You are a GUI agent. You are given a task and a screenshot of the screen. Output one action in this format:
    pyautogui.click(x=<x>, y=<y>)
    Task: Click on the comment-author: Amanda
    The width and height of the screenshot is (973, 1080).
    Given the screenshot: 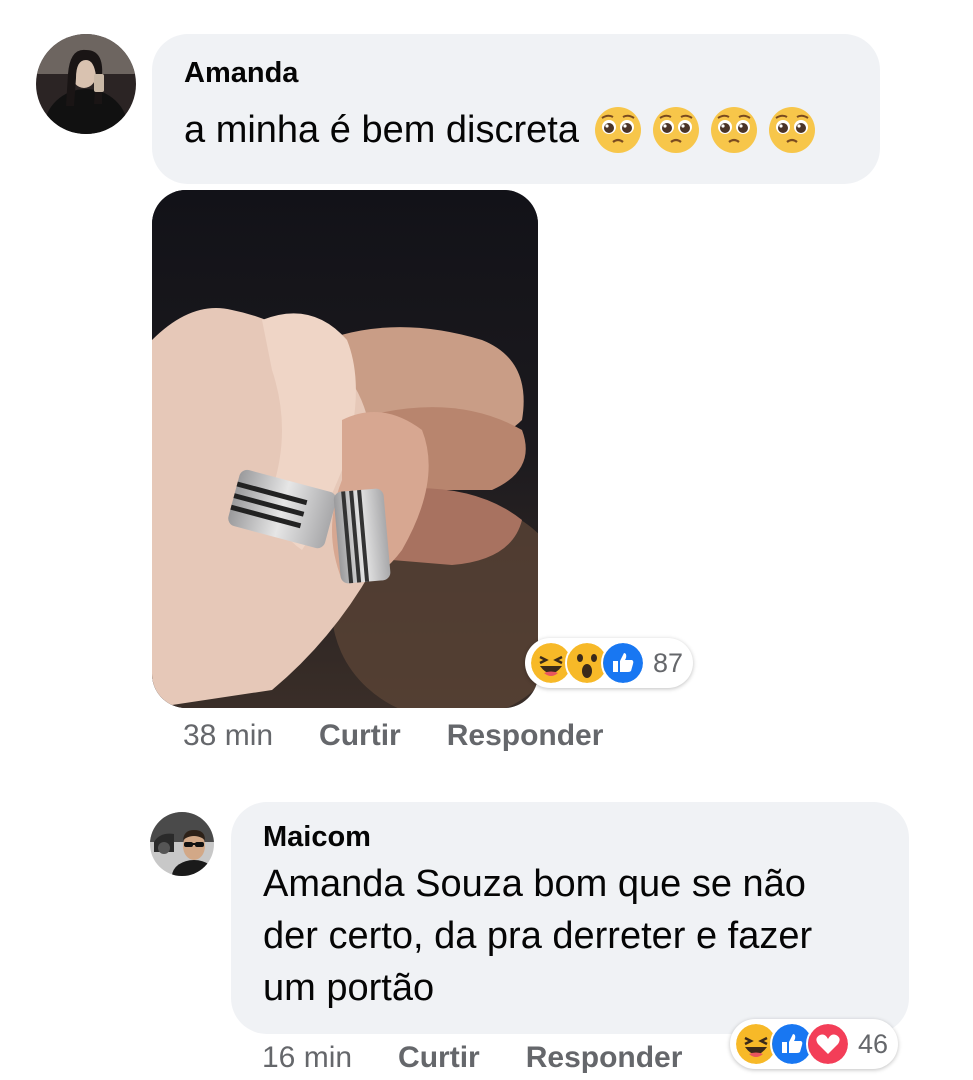 What is the action you would take?
    pyautogui.click(x=516, y=73)
    